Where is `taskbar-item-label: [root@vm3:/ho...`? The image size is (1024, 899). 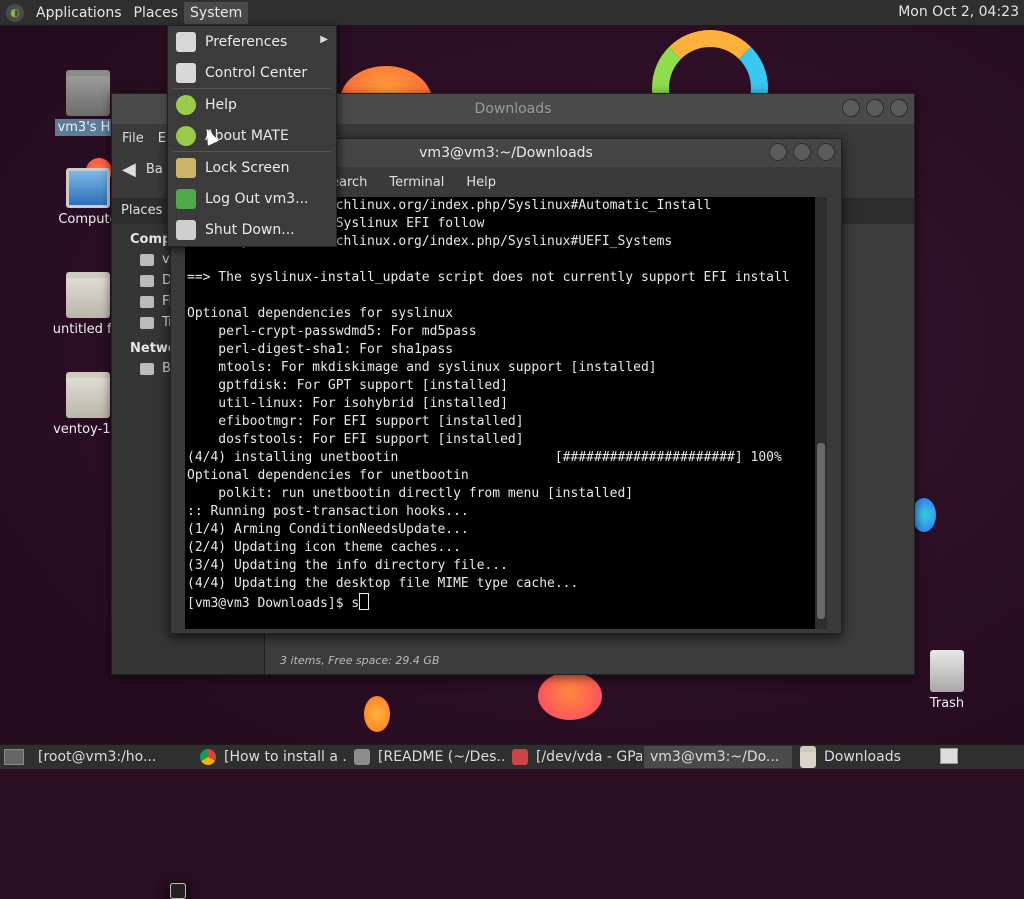
taskbar-item-label: [root@vm3:/ho... is located at coordinates (97, 757).